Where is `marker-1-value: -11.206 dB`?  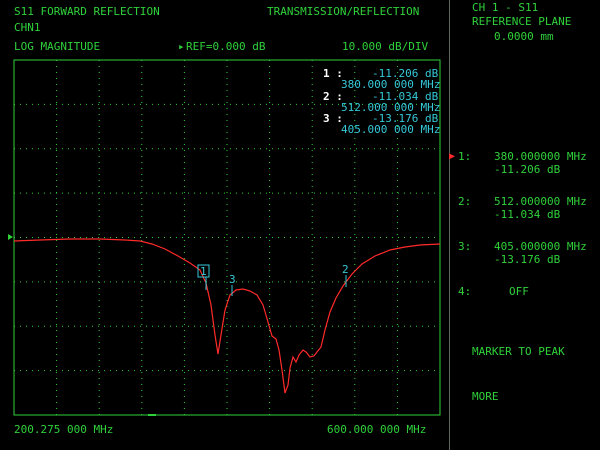 marker-1-value: -11.206 dB is located at coordinates (527, 169).